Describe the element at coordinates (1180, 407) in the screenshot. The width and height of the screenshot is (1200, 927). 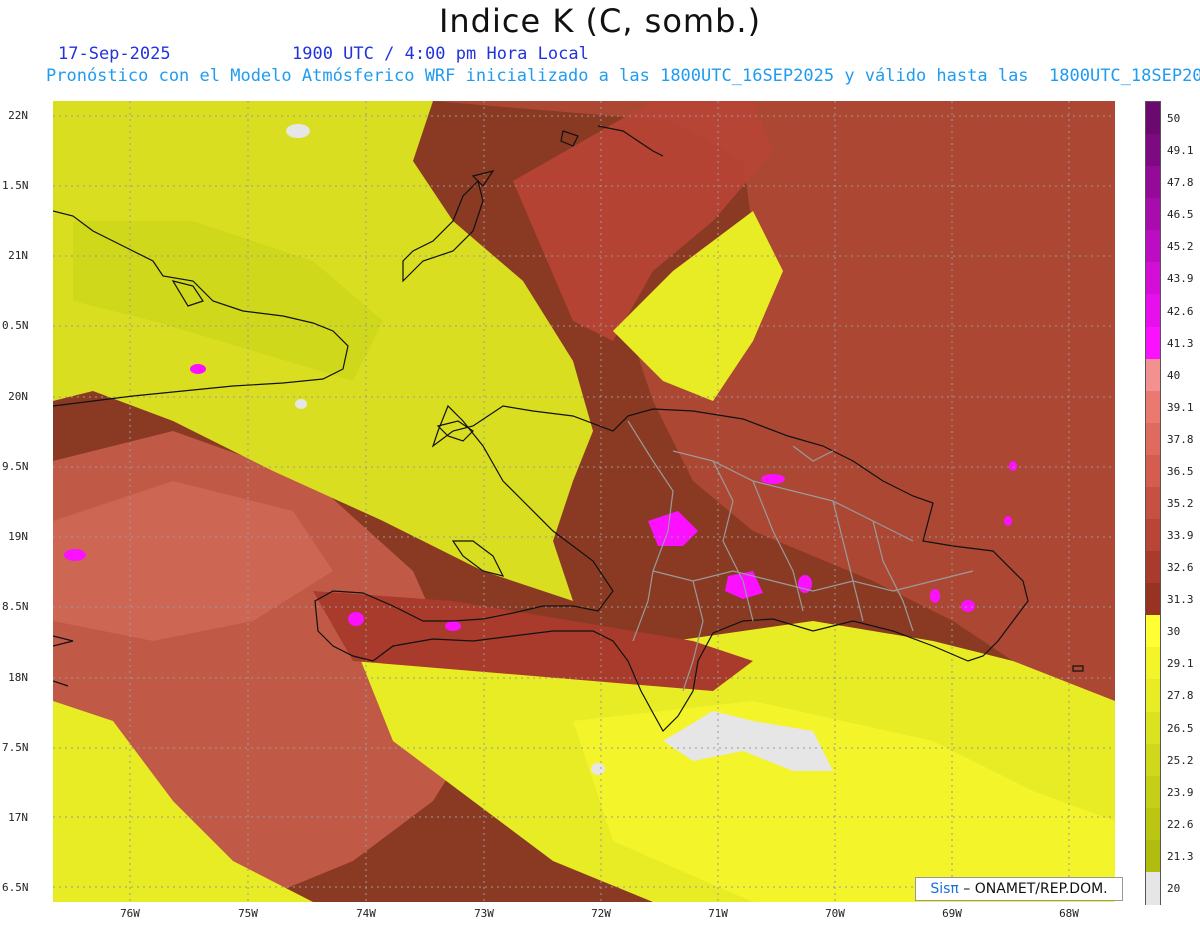
I see `colorbar-label: 39.1` at that location.